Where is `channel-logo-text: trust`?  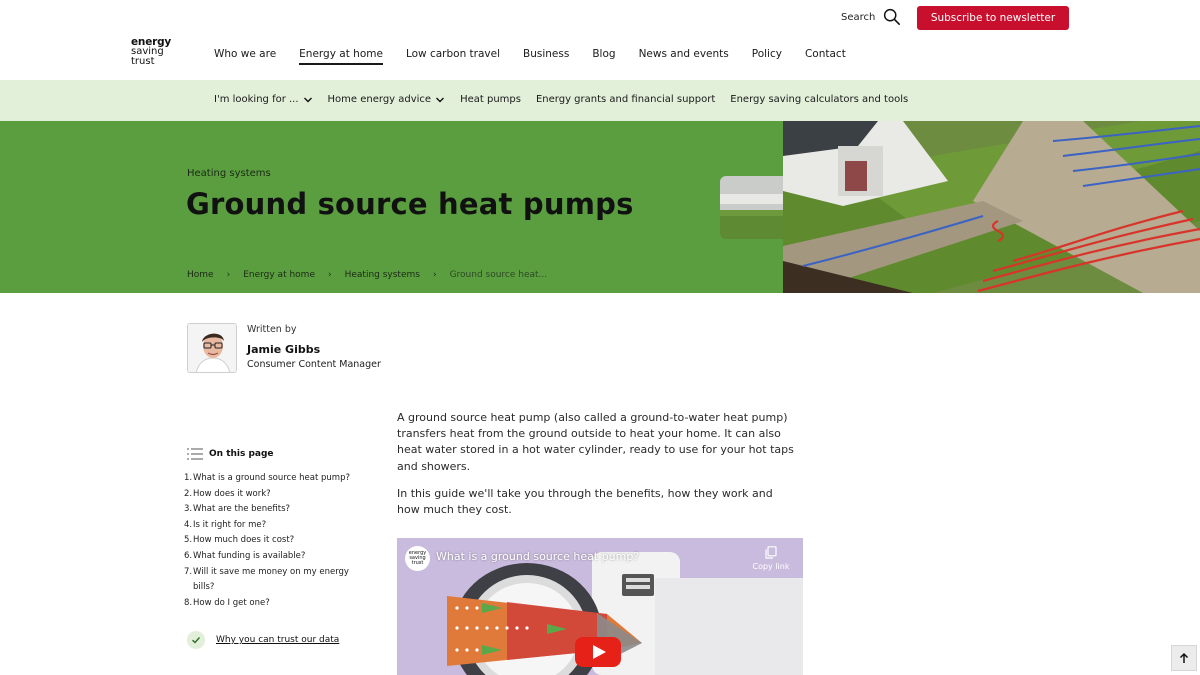 channel-logo-text: trust is located at coordinates (417, 563).